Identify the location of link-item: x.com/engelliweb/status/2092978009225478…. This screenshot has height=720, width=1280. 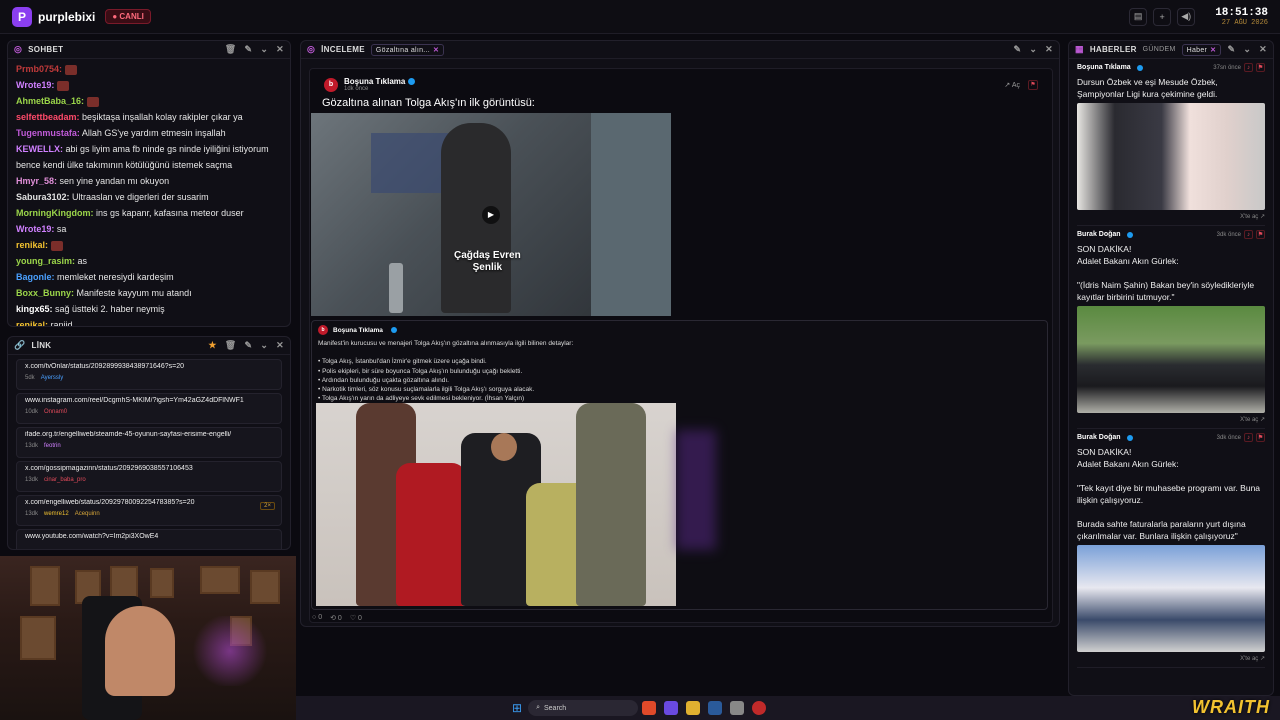
(149, 510).